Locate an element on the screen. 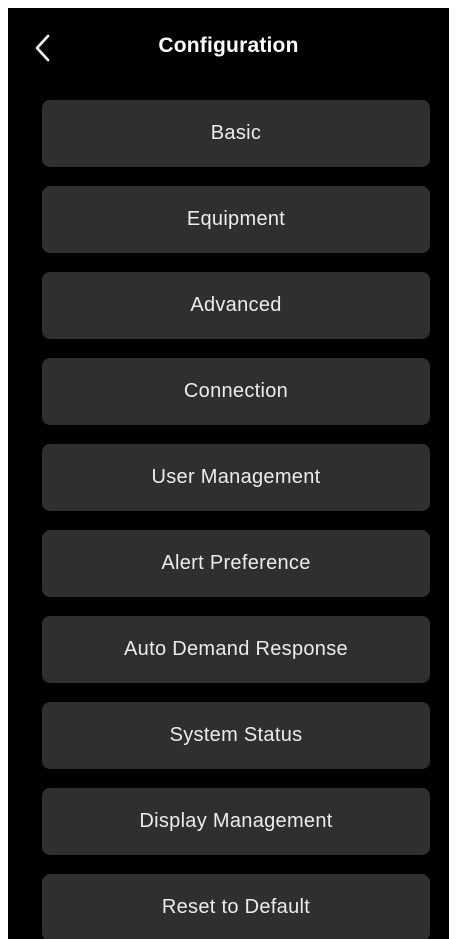 The image size is (456, 939). header: Configuration is located at coordinates (228, 48).